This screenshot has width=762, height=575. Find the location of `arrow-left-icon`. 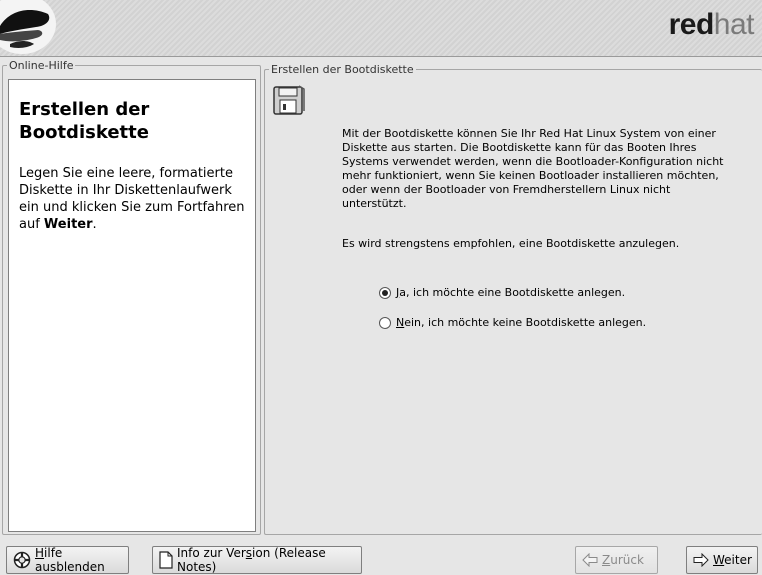

arrow-left-icon is located at coordinates (590, 560).